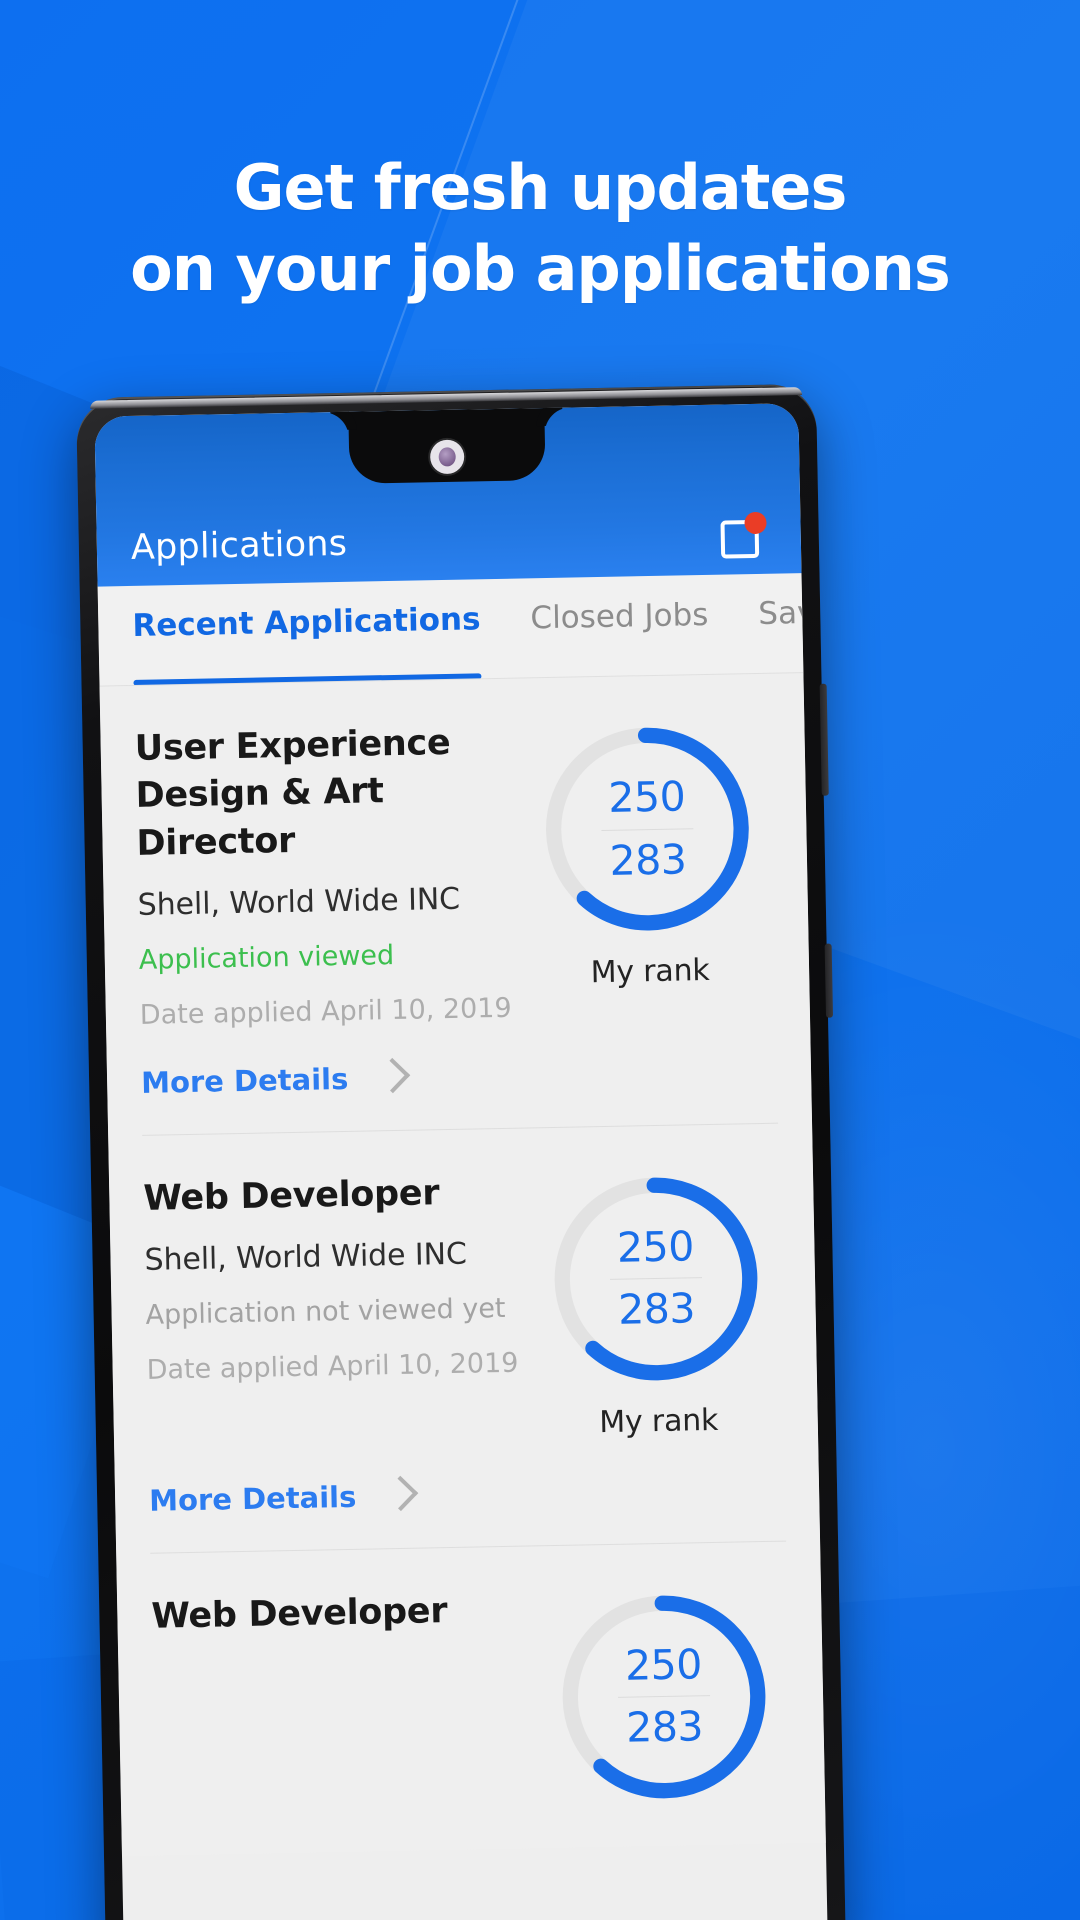 The image size is (1080, 1920). Describe the element at coordinates (292, 793) in the screenshot. I see `job-title: User Experience Design & Art Director` at that location.